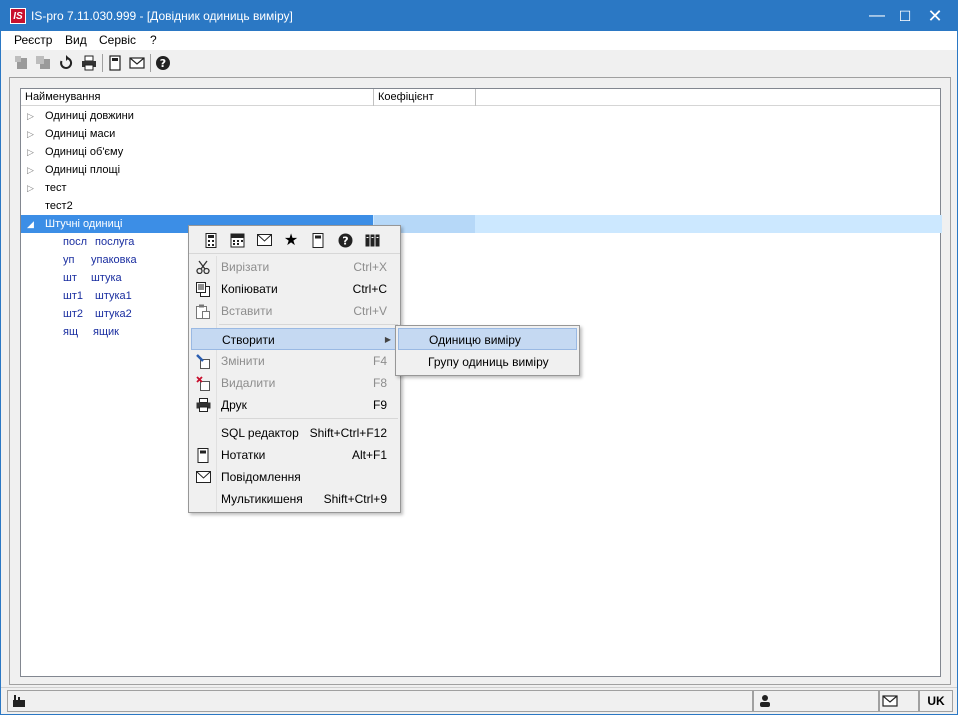  What do you see at coordinates (197, 97) in the screenshot?
I see `column-name-header: Найменування` at bounding box center [197, 97].